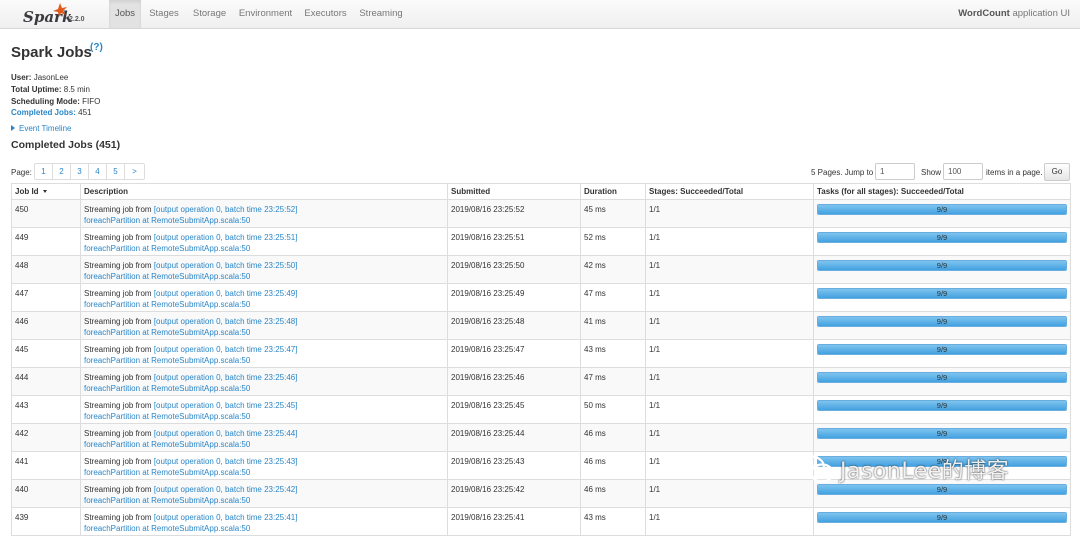  I want to click on page-link-5: 5, so click(115, 171).